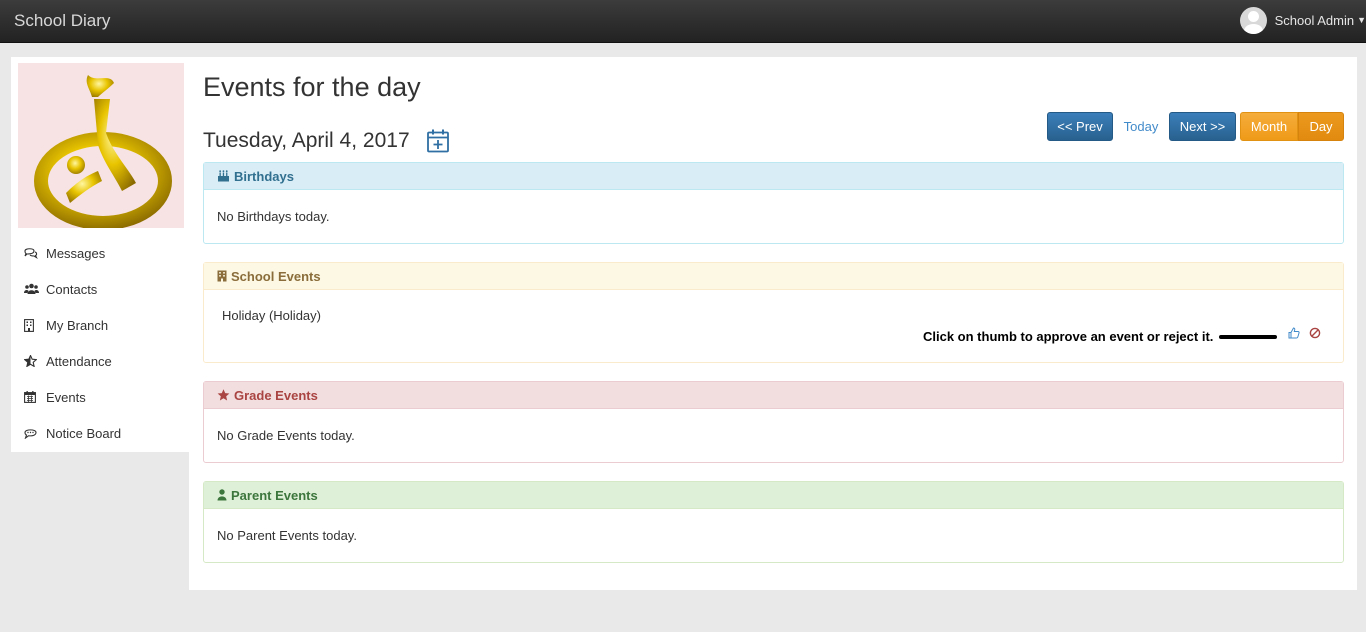 The image size is (1366, 632). Describe the element at coordinates (773, 395) in the screenshot. I see `grade-events-panel-header: Grade Events` at that location.